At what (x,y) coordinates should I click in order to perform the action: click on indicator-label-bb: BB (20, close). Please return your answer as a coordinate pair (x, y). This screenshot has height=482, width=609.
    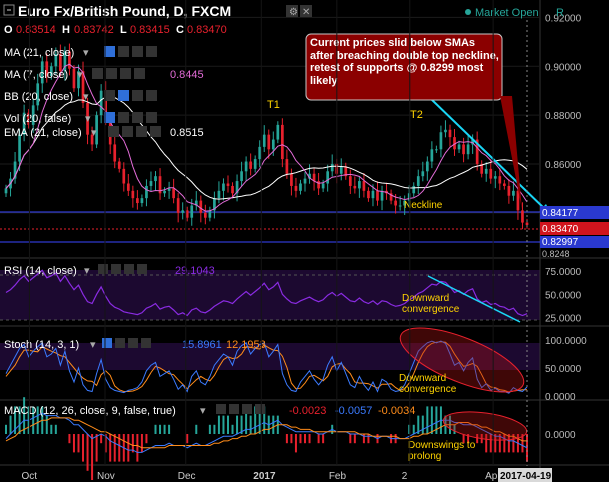
    Looking at the image, I should click on (38, 97).